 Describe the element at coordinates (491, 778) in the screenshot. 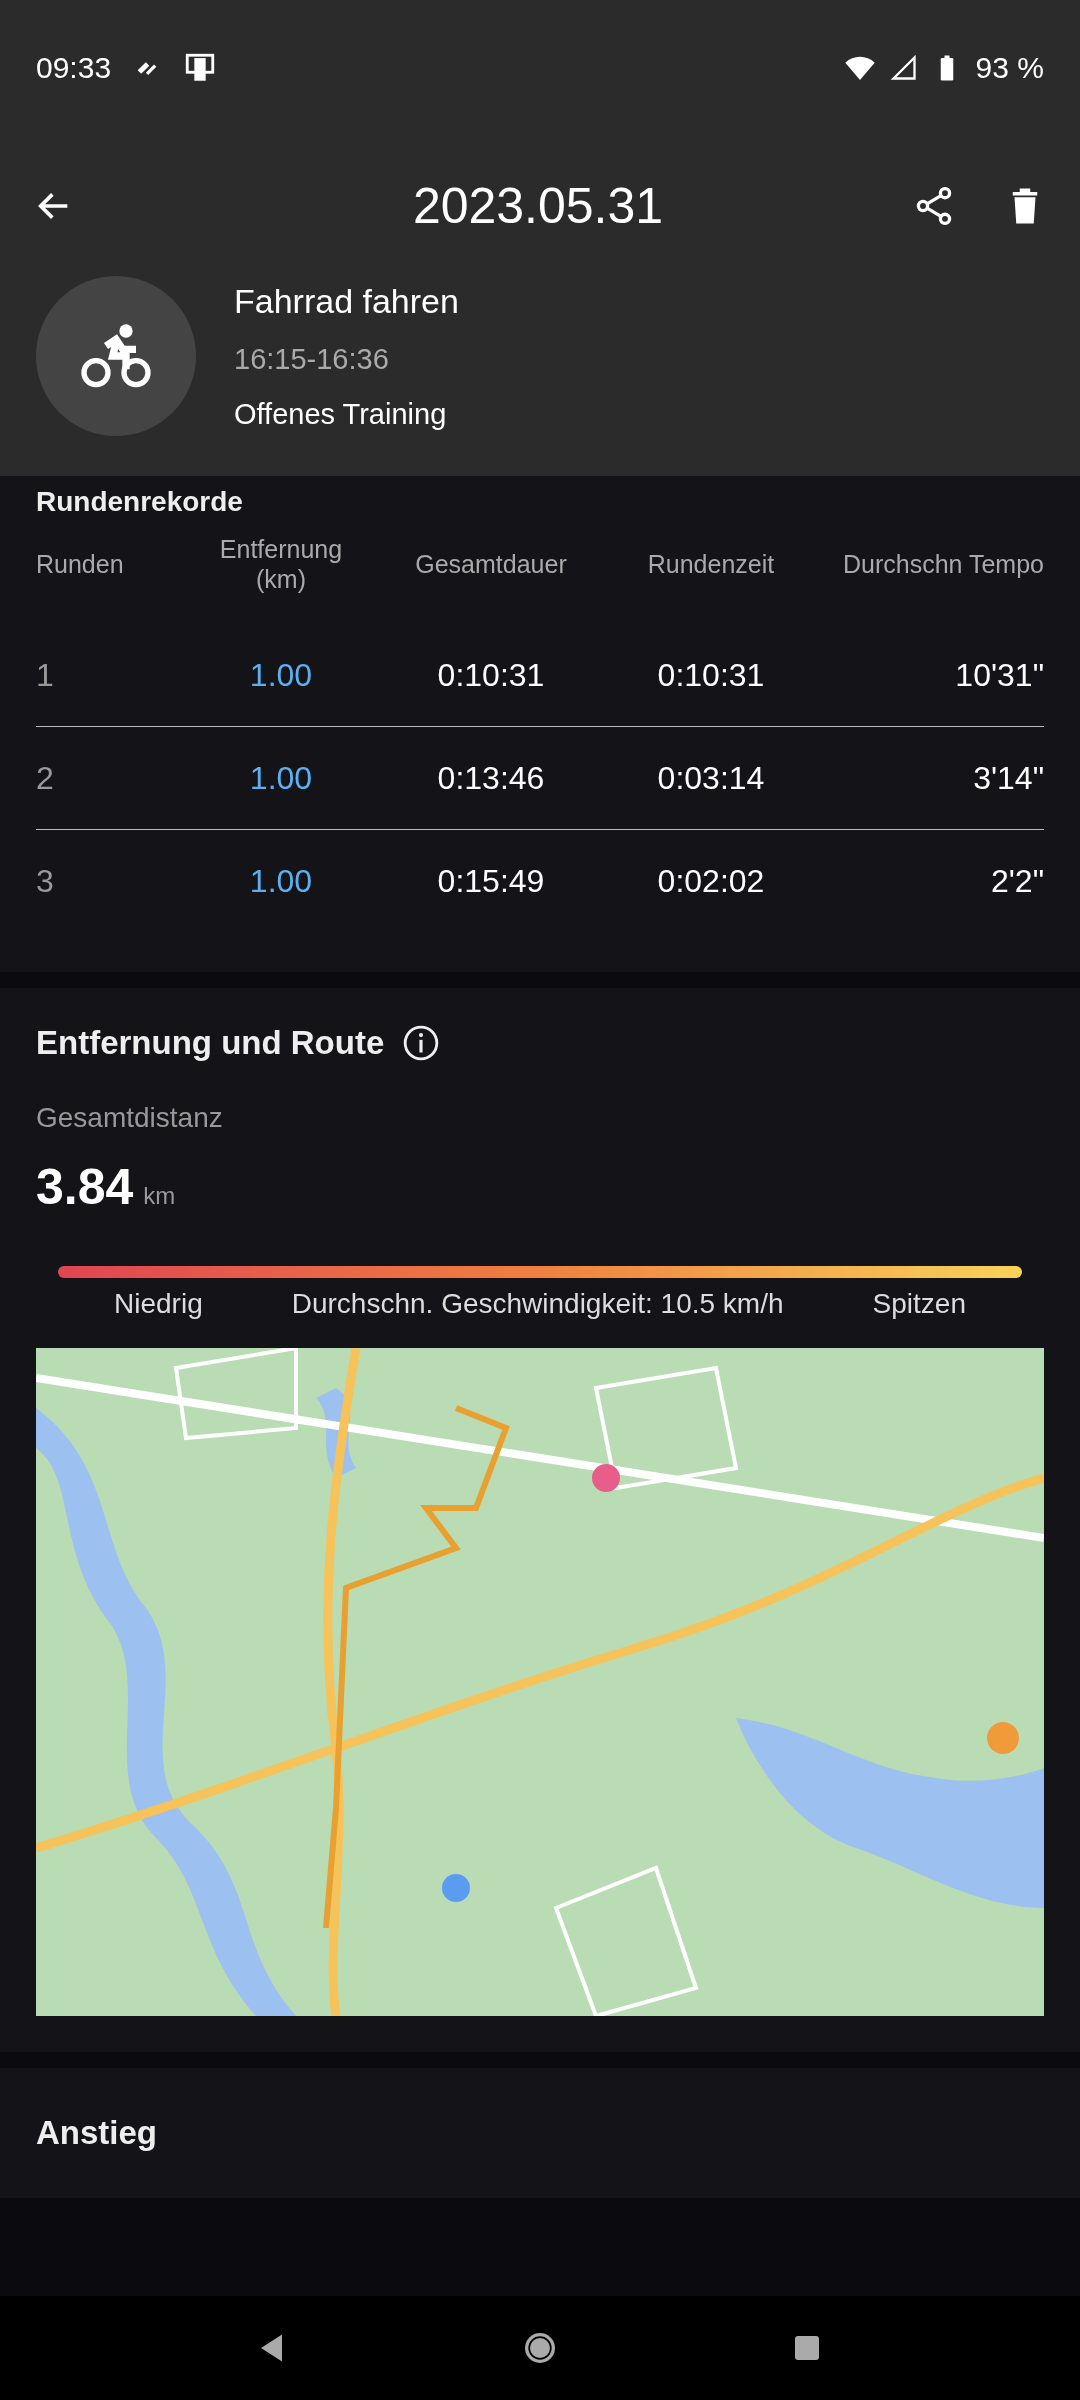

I see `table-cell-text: 0:13:46` at that location.